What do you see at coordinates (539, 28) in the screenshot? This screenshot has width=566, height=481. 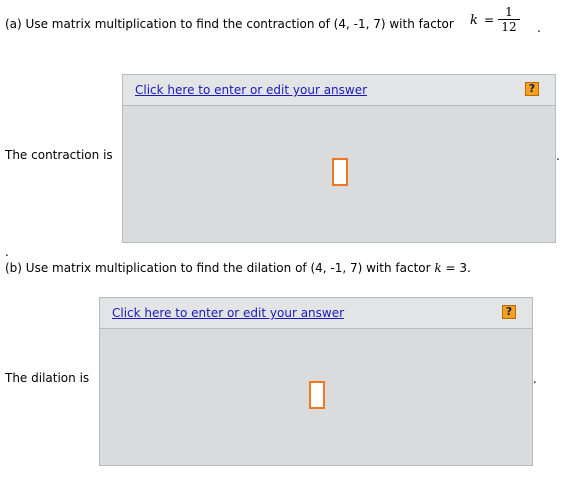 I see `question-a-end-mark: .` at bounding box center [539, 28].